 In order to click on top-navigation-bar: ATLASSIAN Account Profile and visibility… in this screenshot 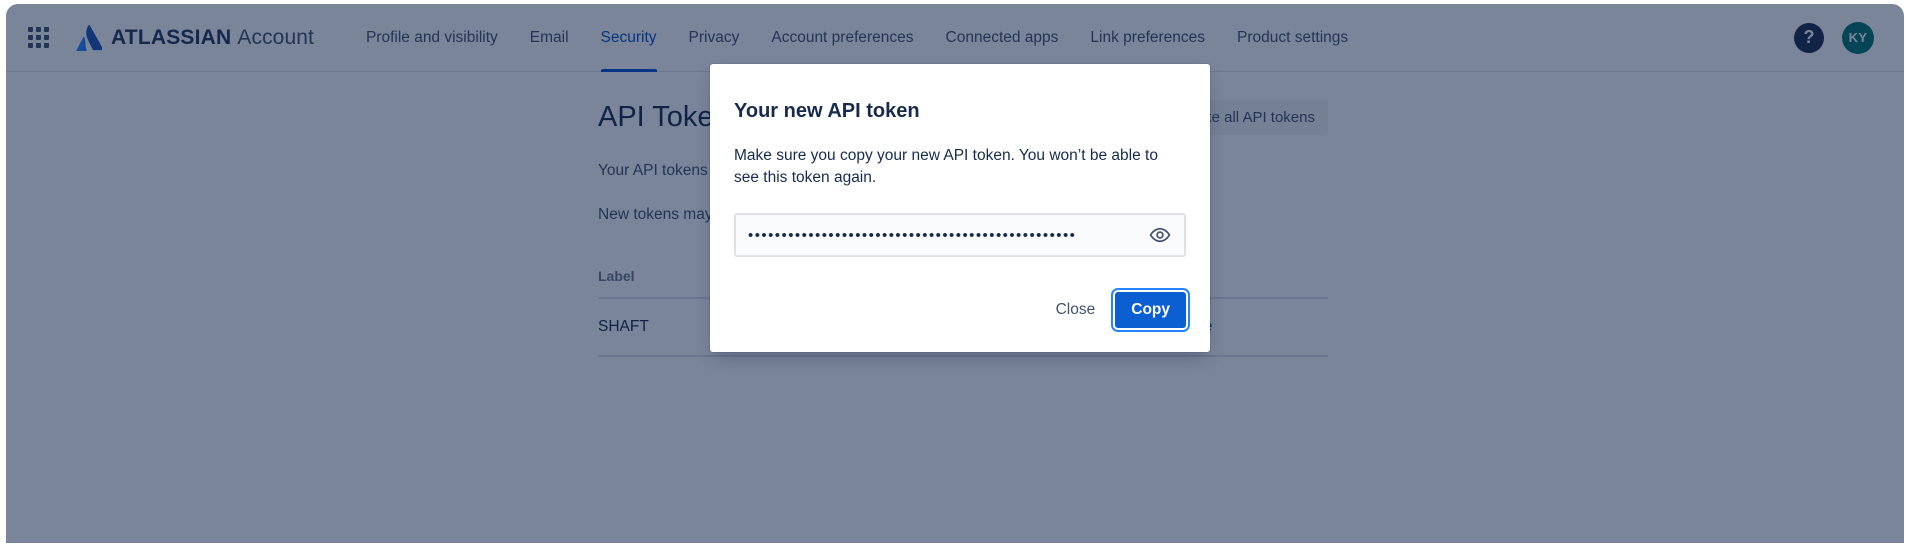, I will do `click(955, 38)`.